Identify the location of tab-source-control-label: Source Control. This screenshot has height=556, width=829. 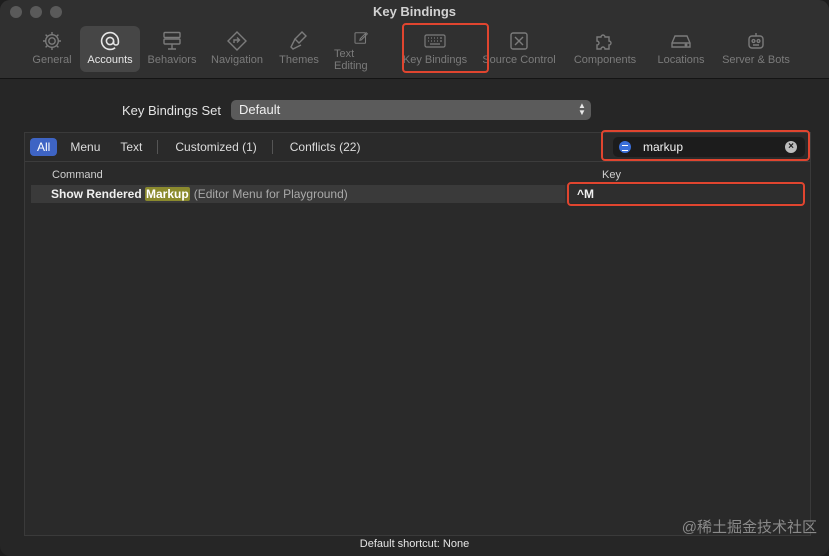
(519, 60).